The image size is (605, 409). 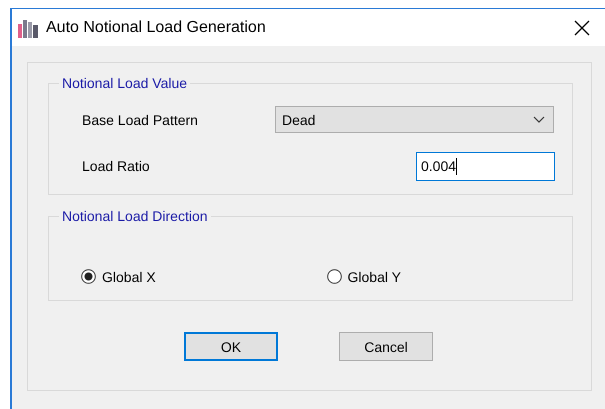 What do you see at coordinates (582, 28) in the screenshot?
I see `close-icon` at bounding box center [582, 28].